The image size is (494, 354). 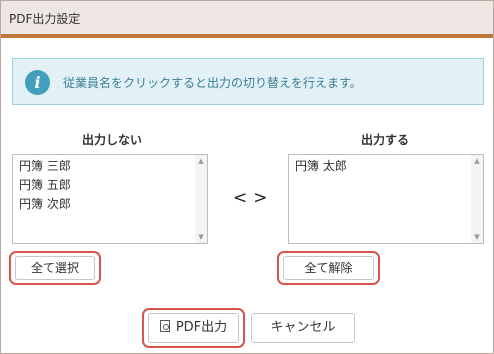 What do you see at coordinates (201, 327) in the screenshot?
I see `pdf-output-label: PDF出力` at bounding box center [201, 327].